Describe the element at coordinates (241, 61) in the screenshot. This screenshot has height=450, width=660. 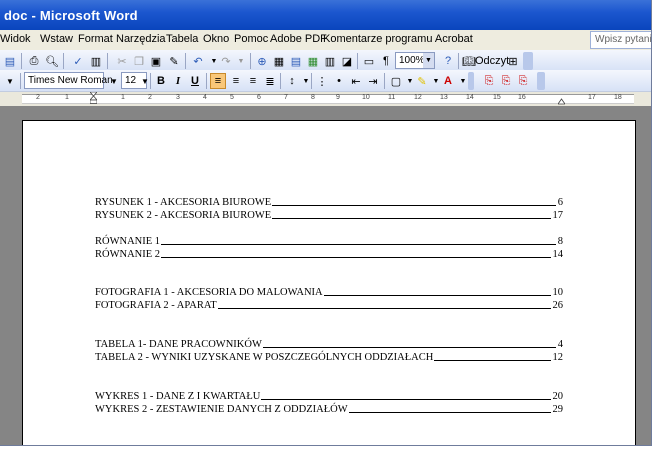
I see `redo-dropdown-icon: ▼` at that location.